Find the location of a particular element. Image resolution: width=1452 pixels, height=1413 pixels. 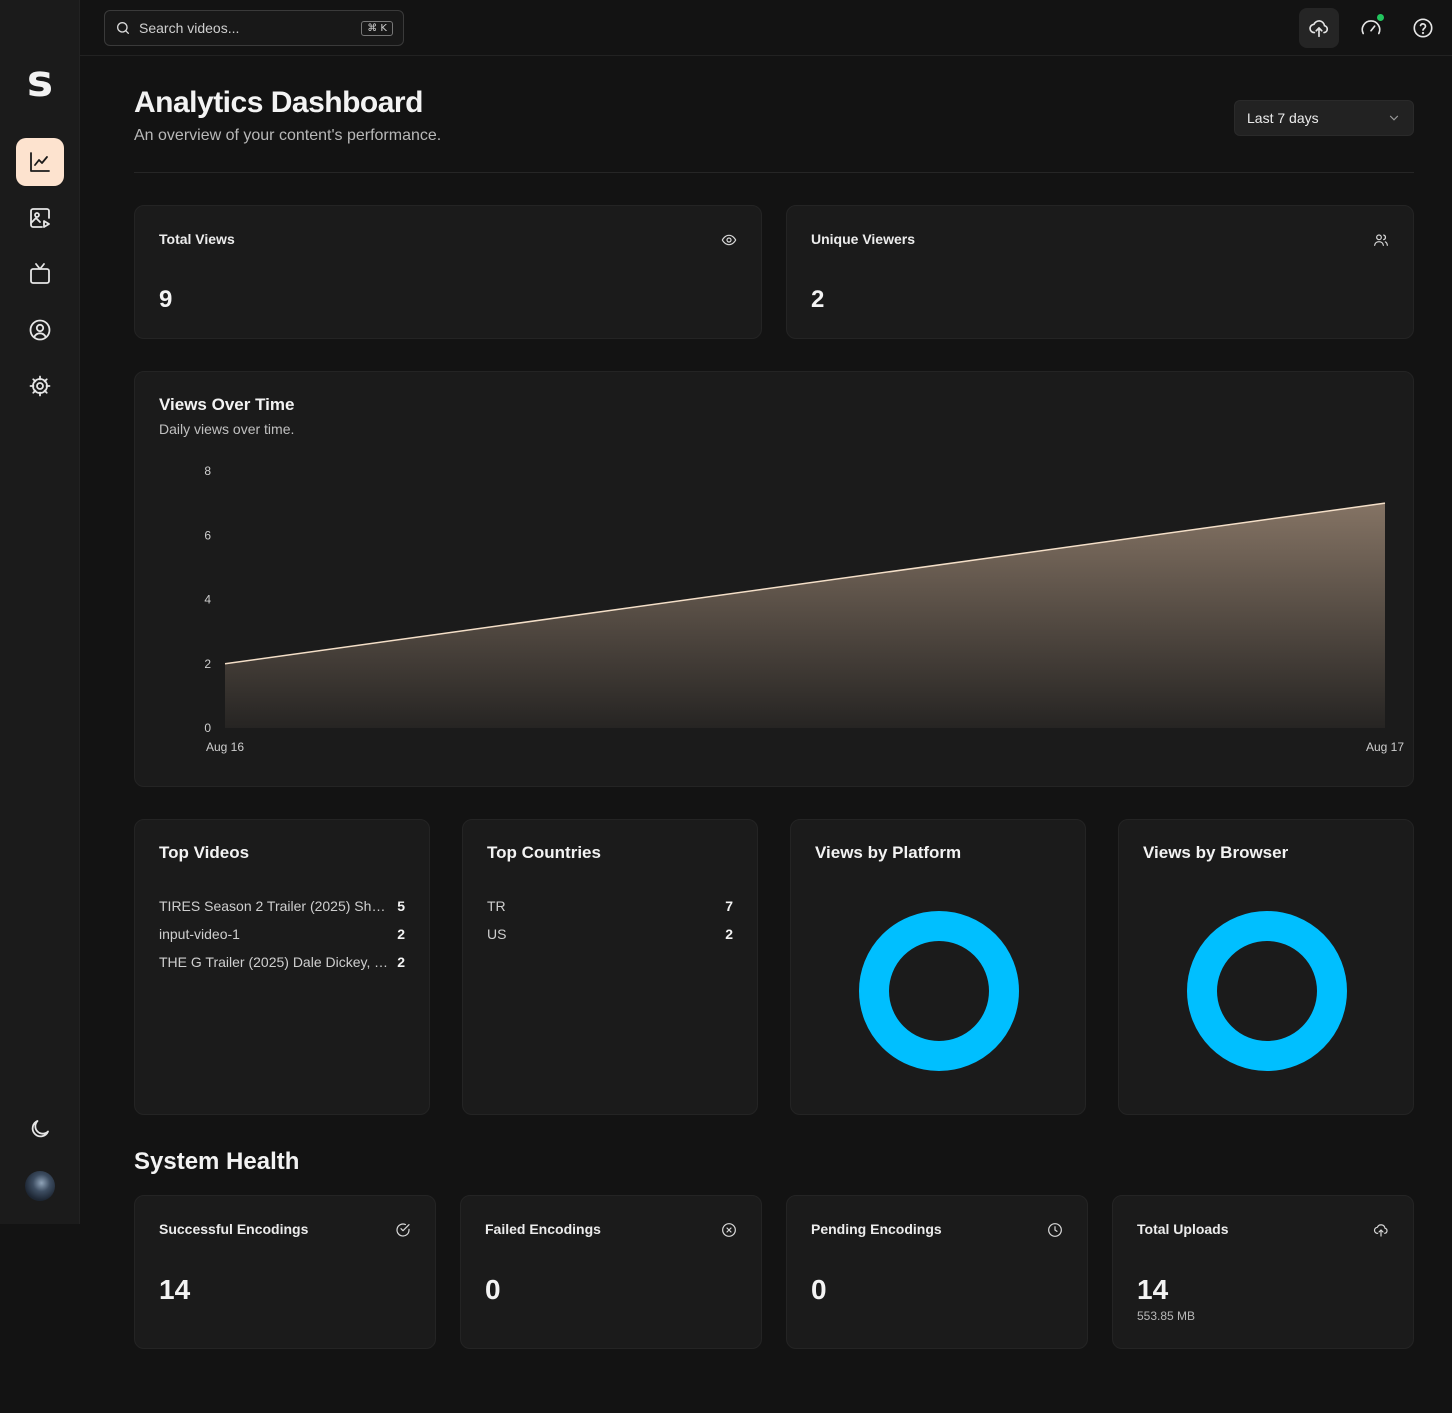

chevron-down-icon is located at coordinates (1394, 118).